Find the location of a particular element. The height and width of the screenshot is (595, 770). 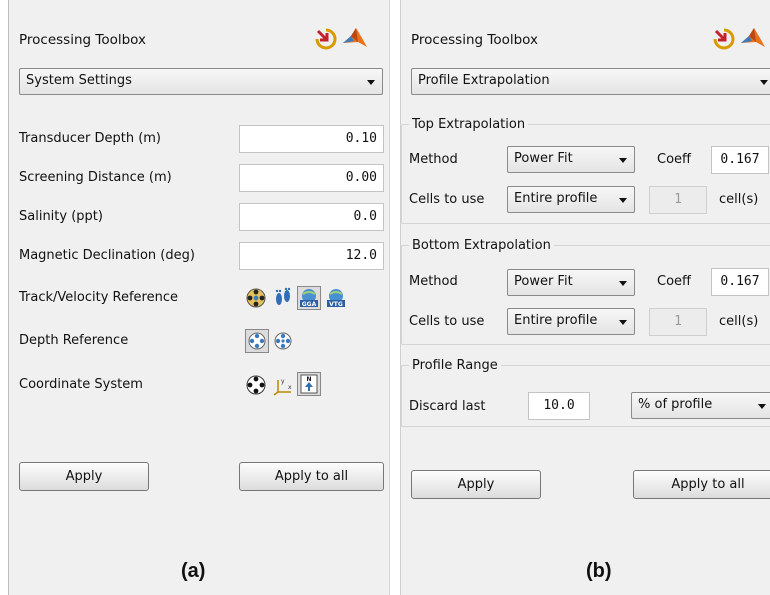

north-up-icon: N is located at coordinates (309, 384).